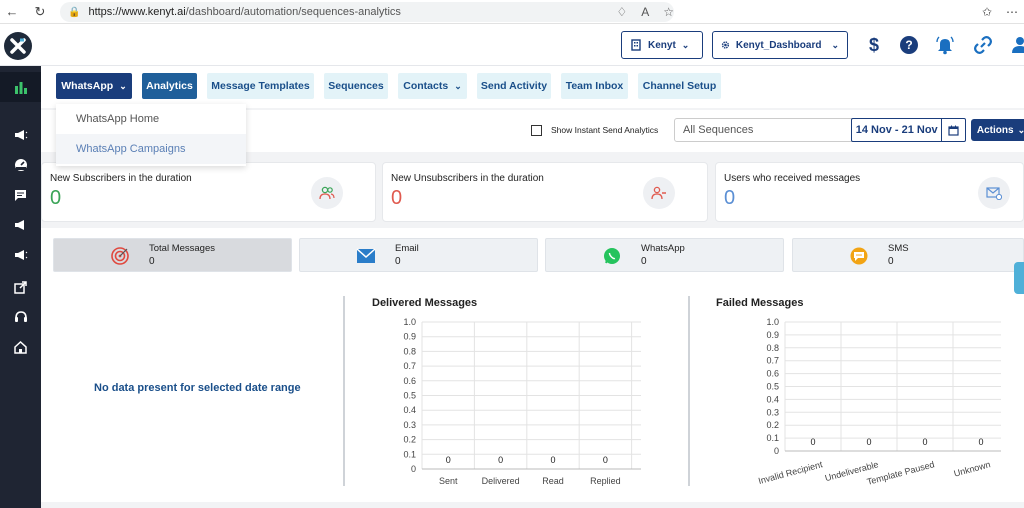 This screenshot has width=1024, height=508. I want to click on reload-icon: ↻, so click(40, 12).